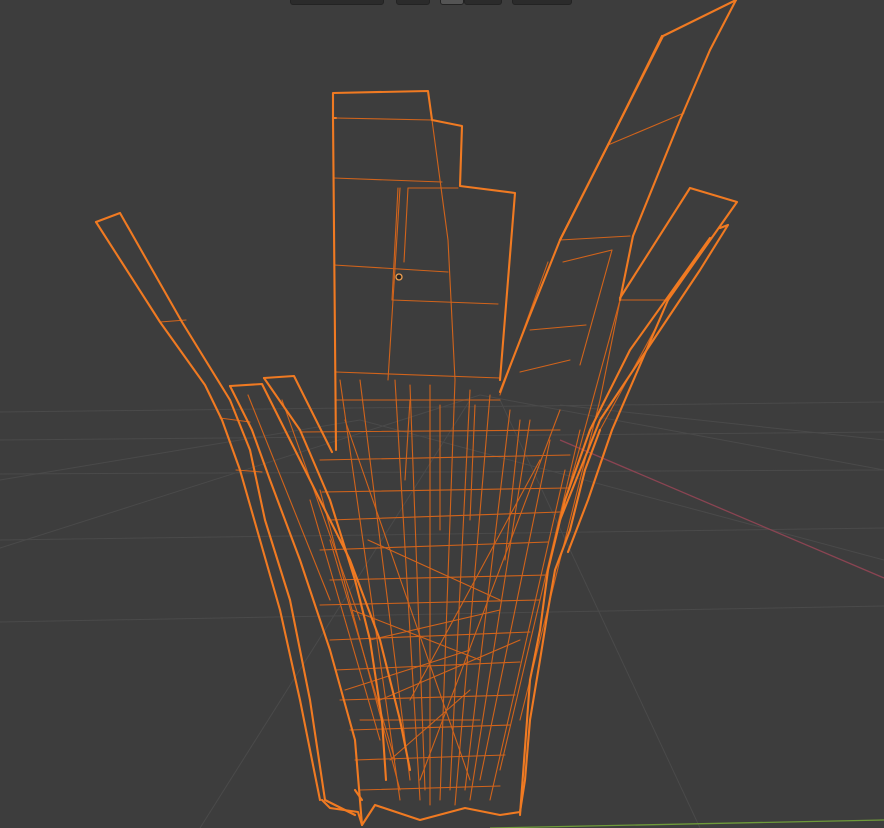  I want to click on y-axis-line, so click(686, 823).